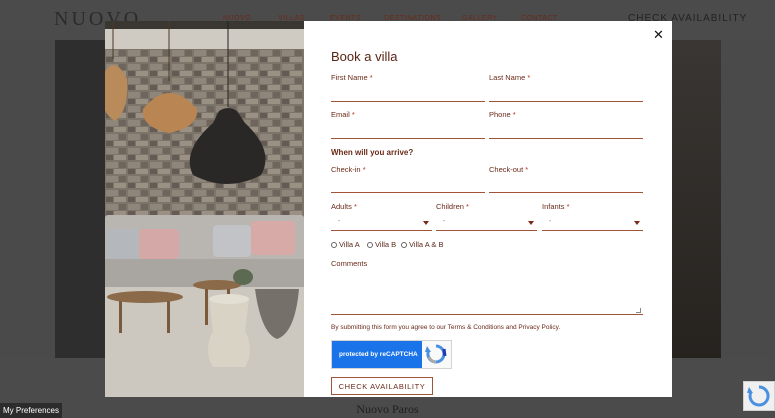 The width and height of the screenshot is (775, 418). What do you see at coordinates (348, 169) in the screenshot?
I see `checkin-label: Check-in *` at bounding box center [348, 169].